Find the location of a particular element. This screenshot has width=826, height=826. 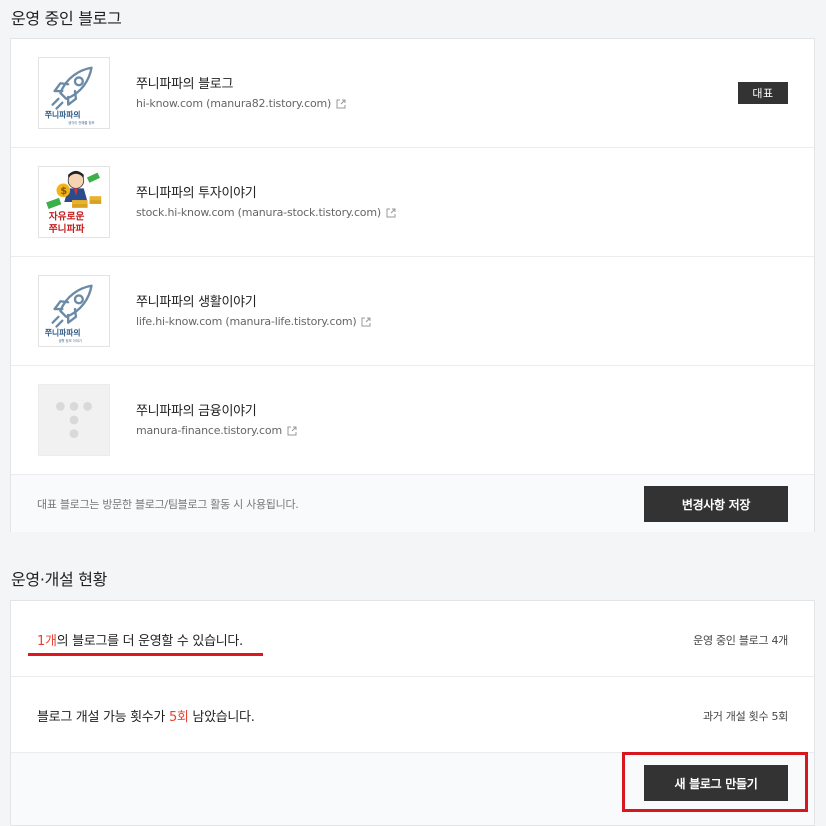

section-title-status: 운영·개설 현황 is located at coordinates (59, 579).